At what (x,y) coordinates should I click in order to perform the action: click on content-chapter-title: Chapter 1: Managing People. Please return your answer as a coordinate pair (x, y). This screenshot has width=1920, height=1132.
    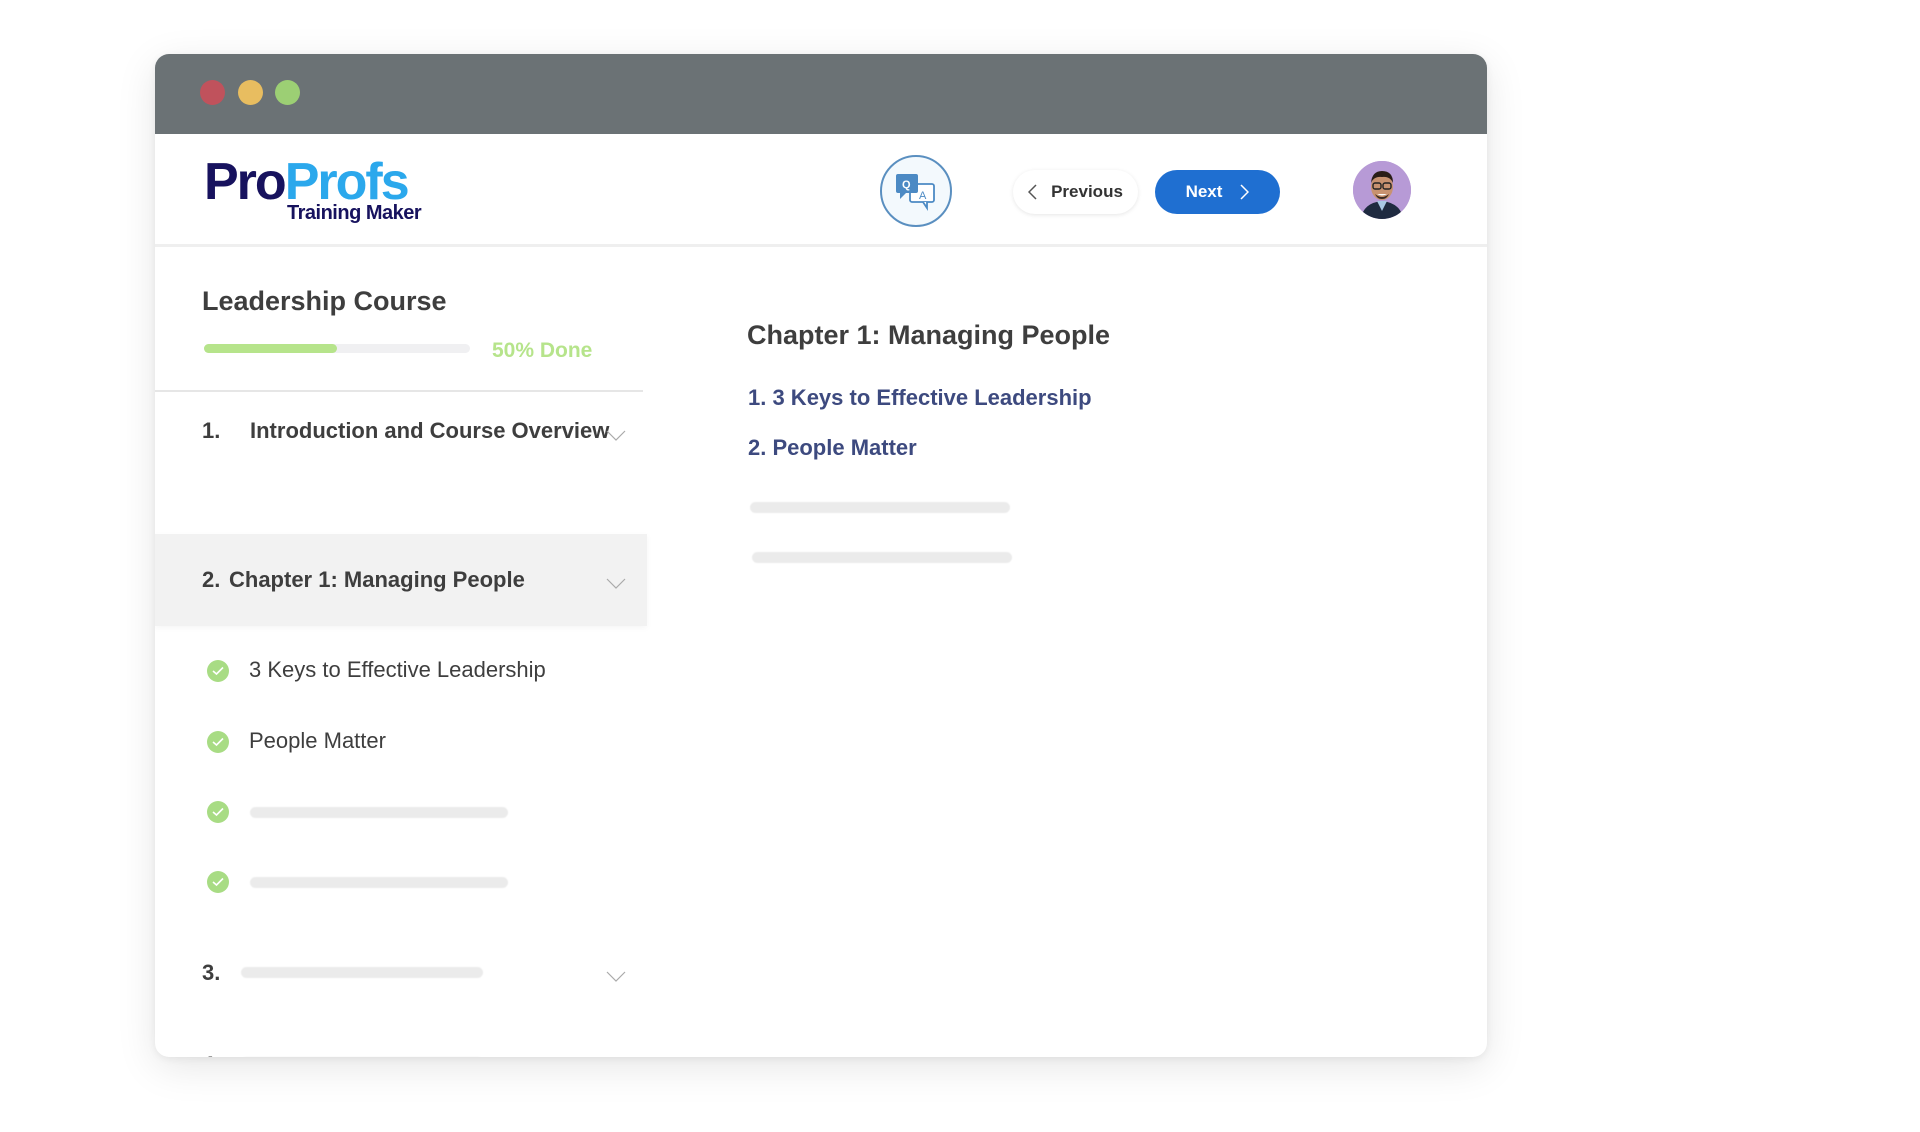
    Looking at the image, I should click on (929, 335).